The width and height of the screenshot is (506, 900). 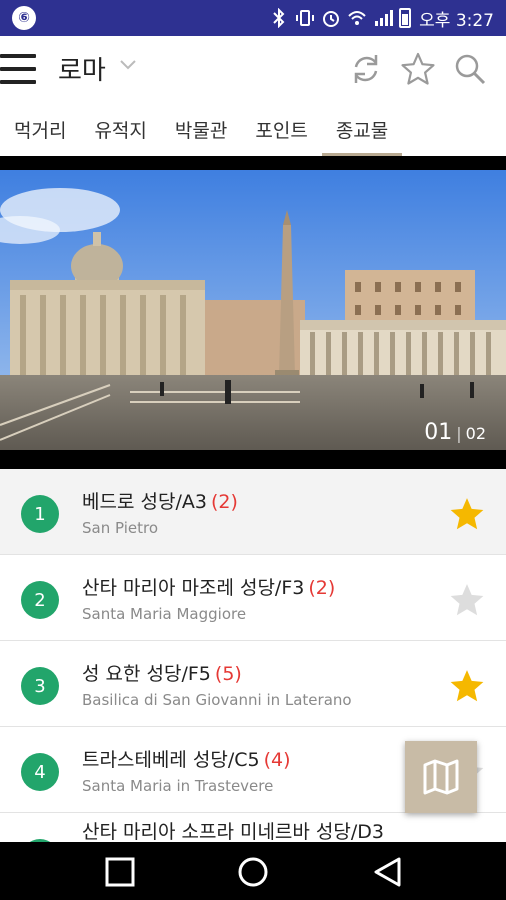 I want to click on list-item: 5 산타 마리아 소프라 미네르바 성당/D3, so click(x=253, y=827).